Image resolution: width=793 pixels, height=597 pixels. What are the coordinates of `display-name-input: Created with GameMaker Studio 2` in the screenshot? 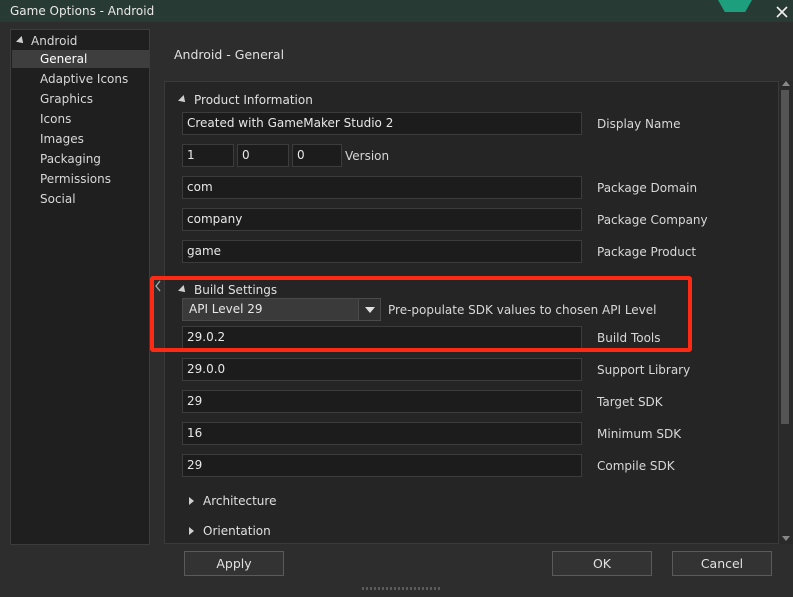 It's located at (382, 123).